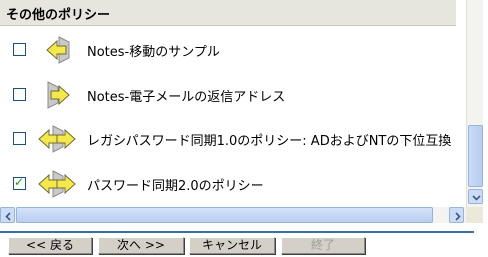 This screenshot has width=488, height=257. I want to click on policy-label-2: レガシパスワード同期1.0のポリシー: ADおよびNTの下位互換, so click(269, 141).